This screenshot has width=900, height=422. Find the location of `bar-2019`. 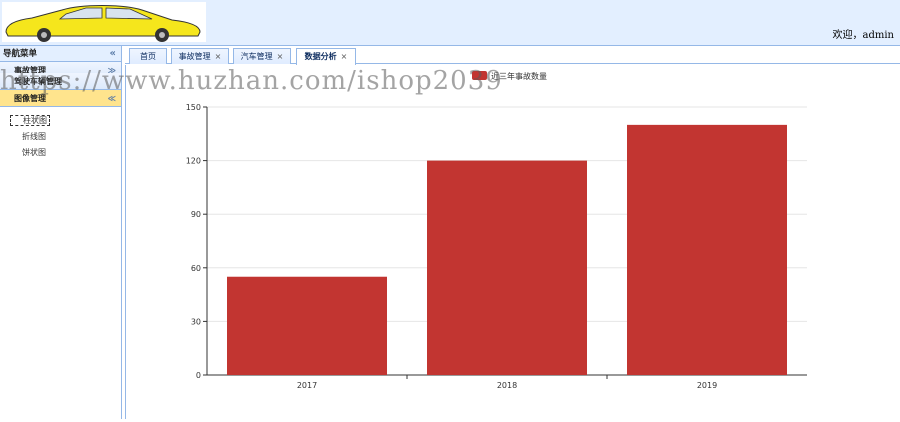

bar-2019 is located at coordinates (707, 249).